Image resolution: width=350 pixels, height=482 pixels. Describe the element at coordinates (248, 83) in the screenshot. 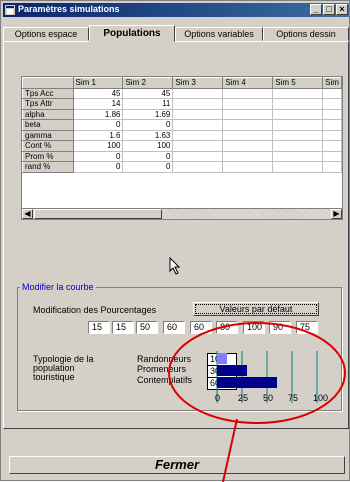

I see `column-header: Sim 4` at that location.